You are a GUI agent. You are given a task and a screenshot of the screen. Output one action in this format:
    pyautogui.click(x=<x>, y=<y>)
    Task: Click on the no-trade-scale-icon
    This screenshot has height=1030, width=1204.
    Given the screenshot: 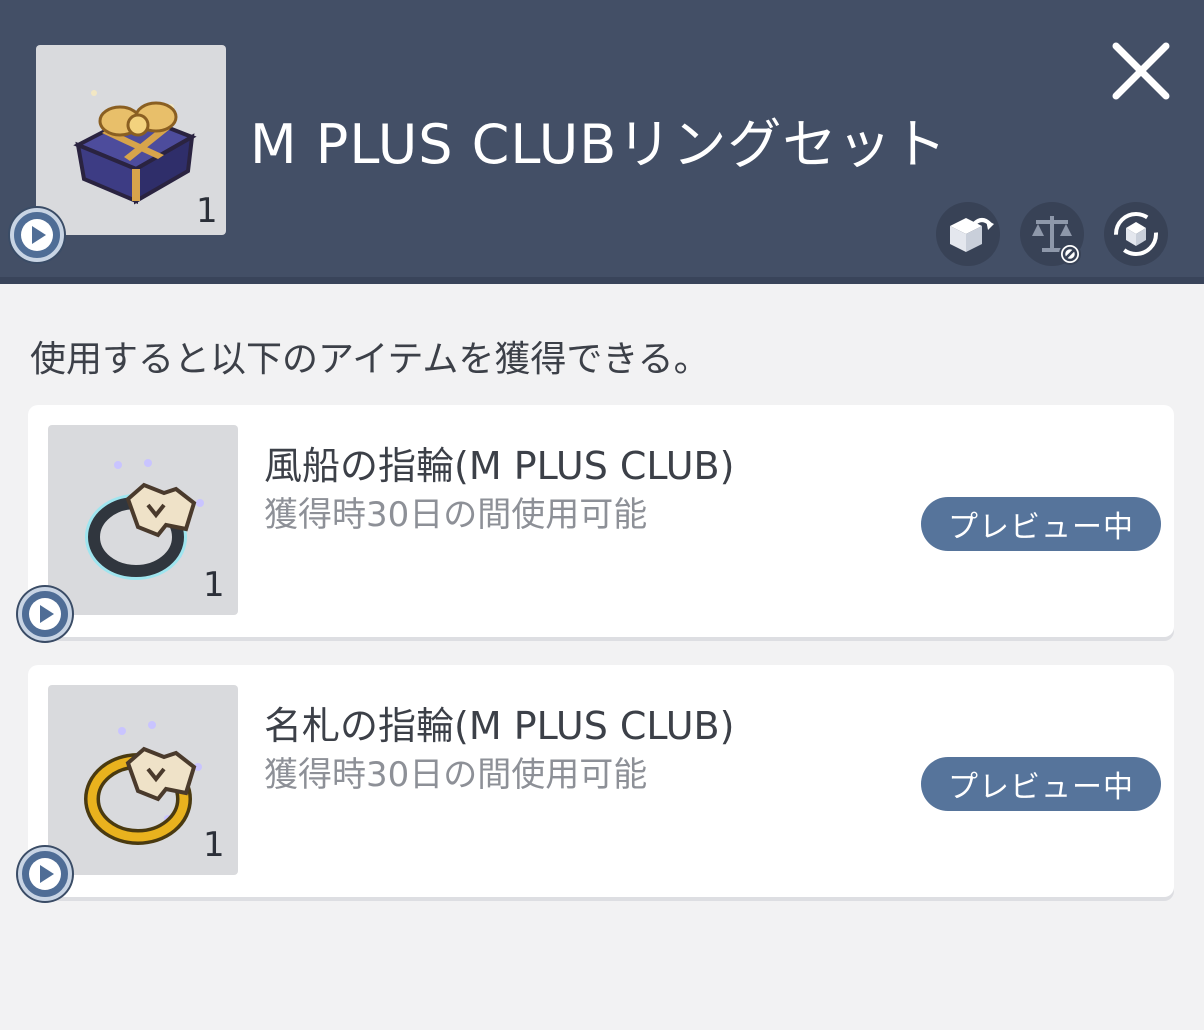 What is the action you would take?
    pyautogui.click(x=1052, y=234)
    